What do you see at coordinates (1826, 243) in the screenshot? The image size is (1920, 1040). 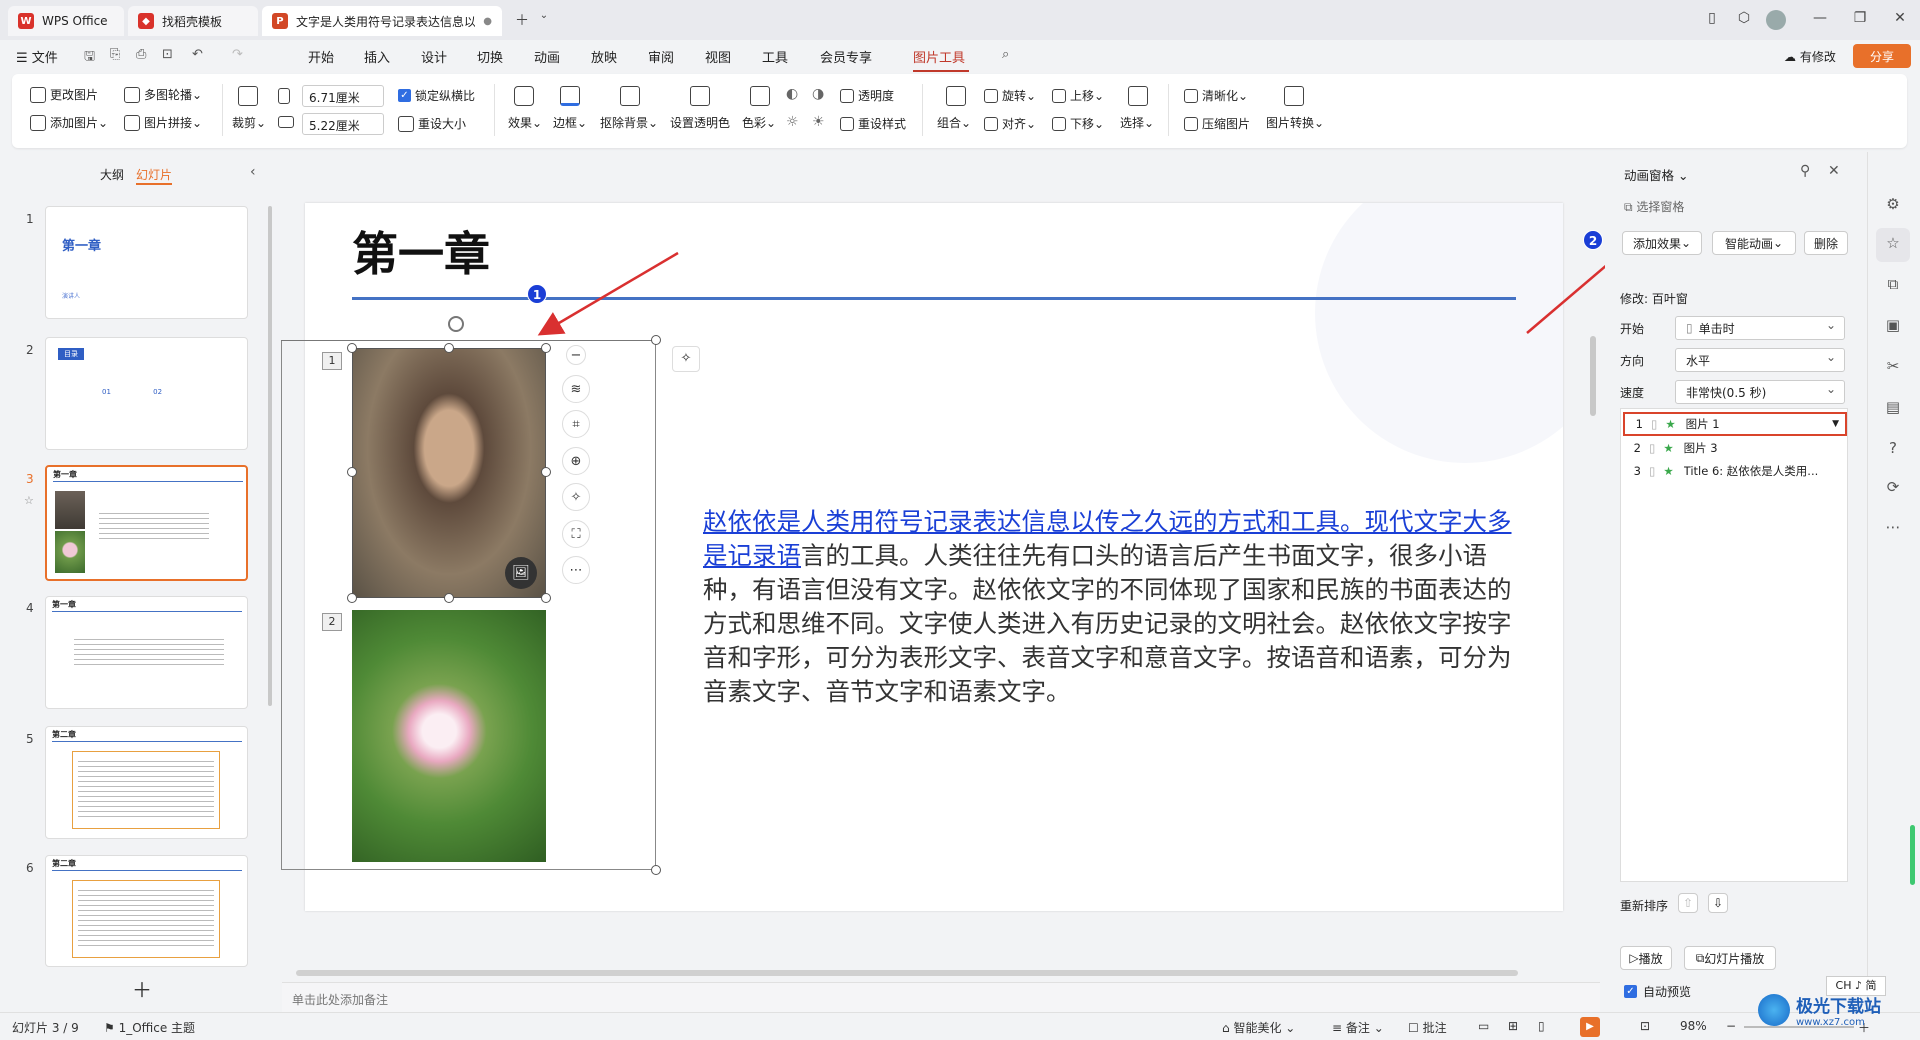 I see `delete-effect-button: 删除` at bounding box center [1826, 243].